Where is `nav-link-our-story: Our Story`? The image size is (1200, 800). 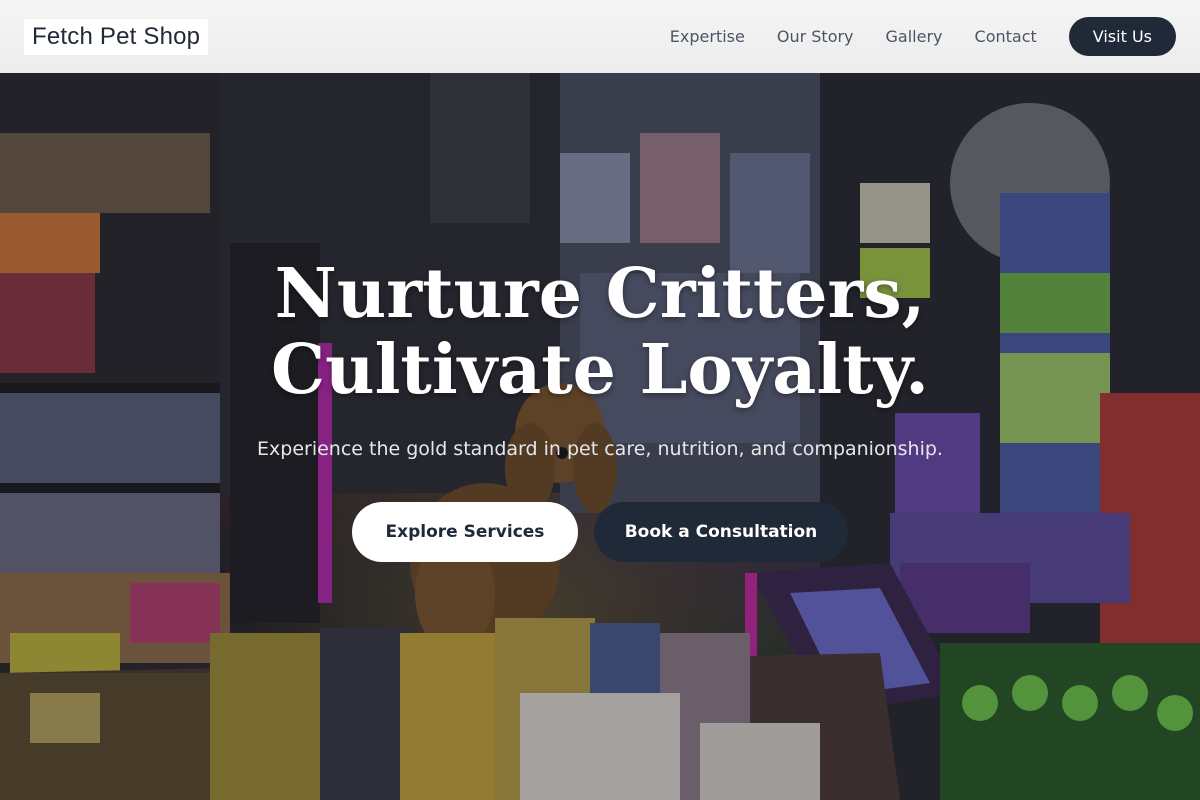 nav-link-our-story: Our Story is located at coordinates (815, 36).